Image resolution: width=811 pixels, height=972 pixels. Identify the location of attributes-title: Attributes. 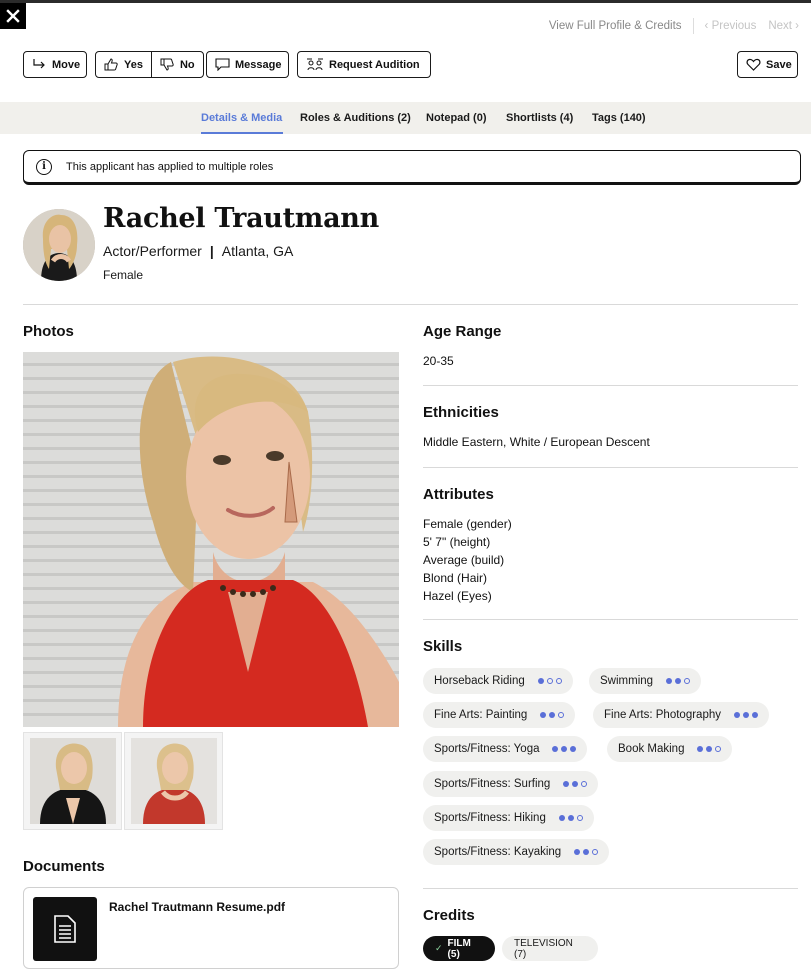
(458, 494).